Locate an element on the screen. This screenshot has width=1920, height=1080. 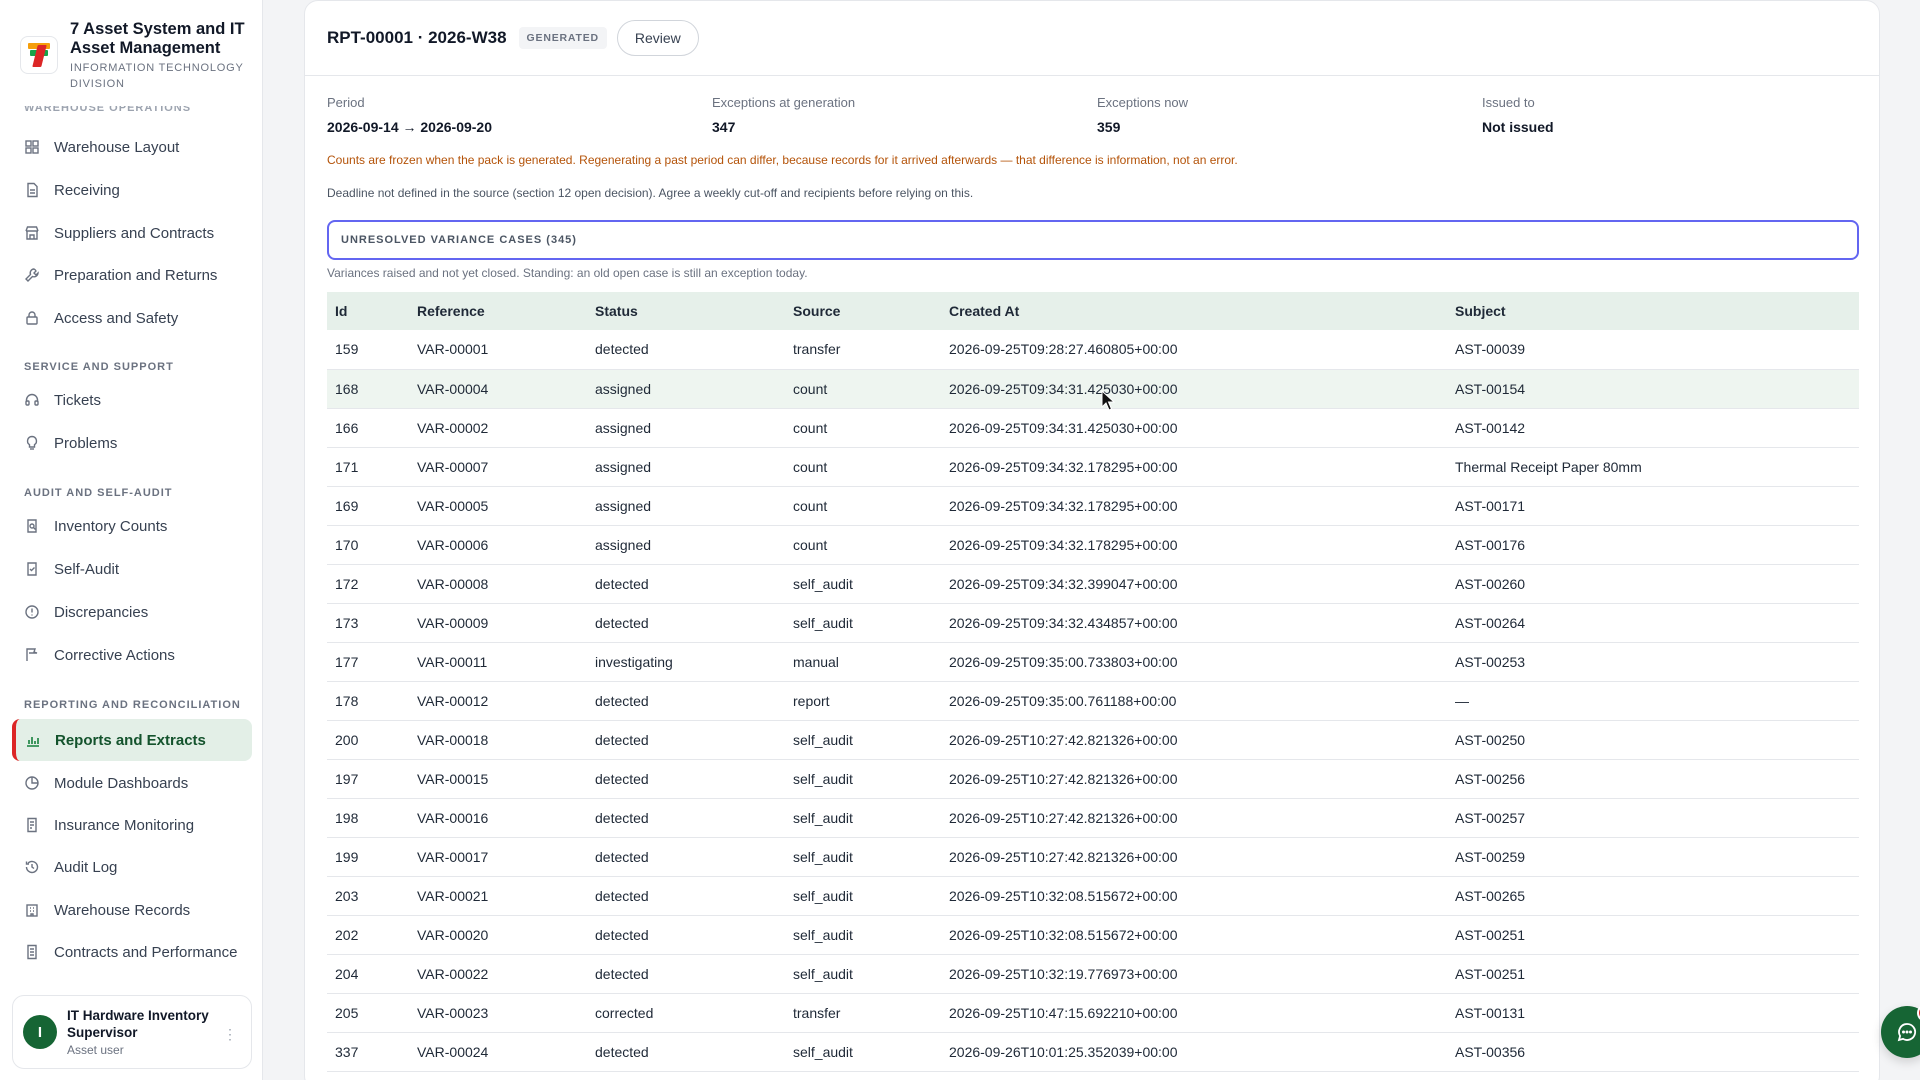
cell-id: 166 is located at coordinates (368, 428).